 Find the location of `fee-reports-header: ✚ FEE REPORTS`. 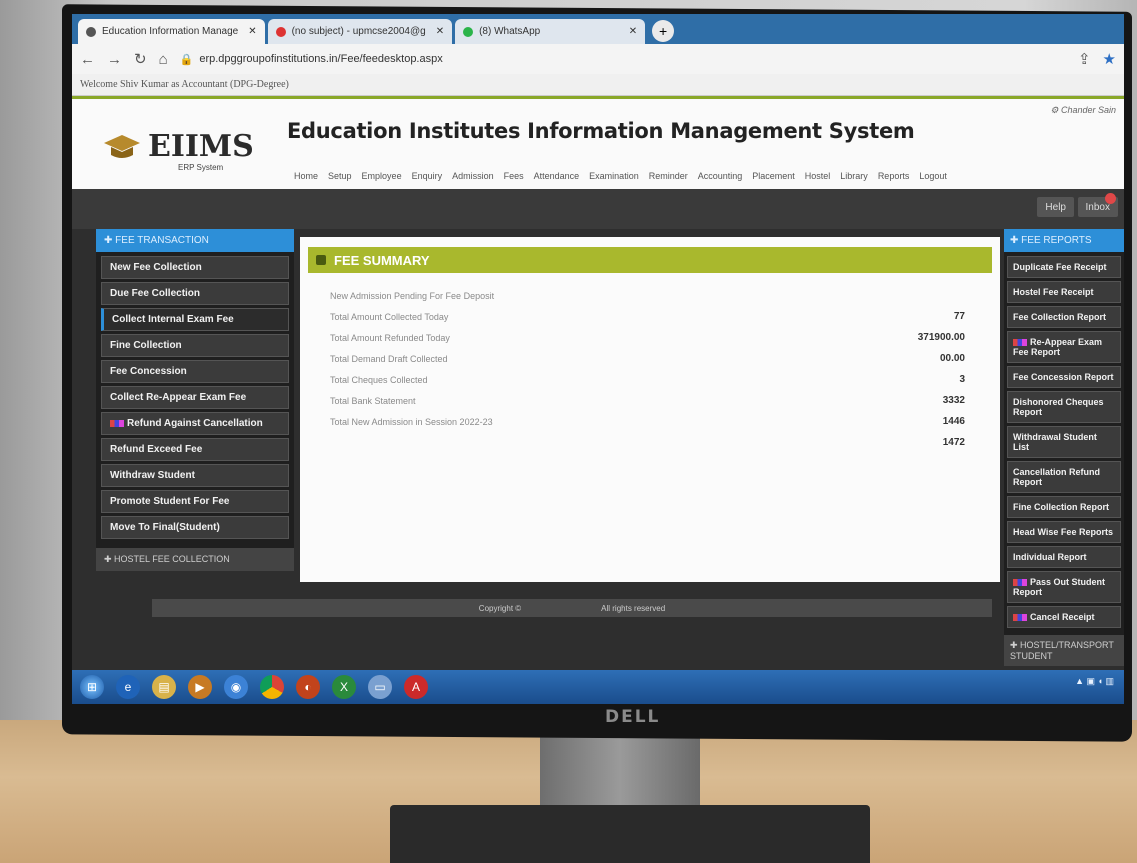

fee-reports-header: ✚ FEE REPORTS is located at coordinates (1064, 240).